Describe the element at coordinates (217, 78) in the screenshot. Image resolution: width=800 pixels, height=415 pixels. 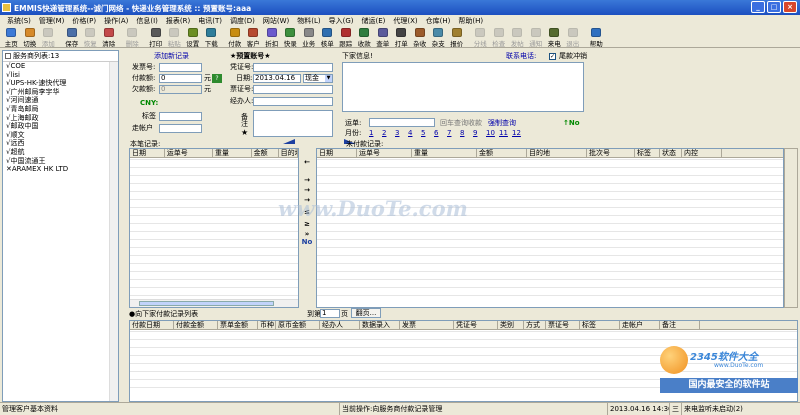
I see `confirm-button: ?` at that location.